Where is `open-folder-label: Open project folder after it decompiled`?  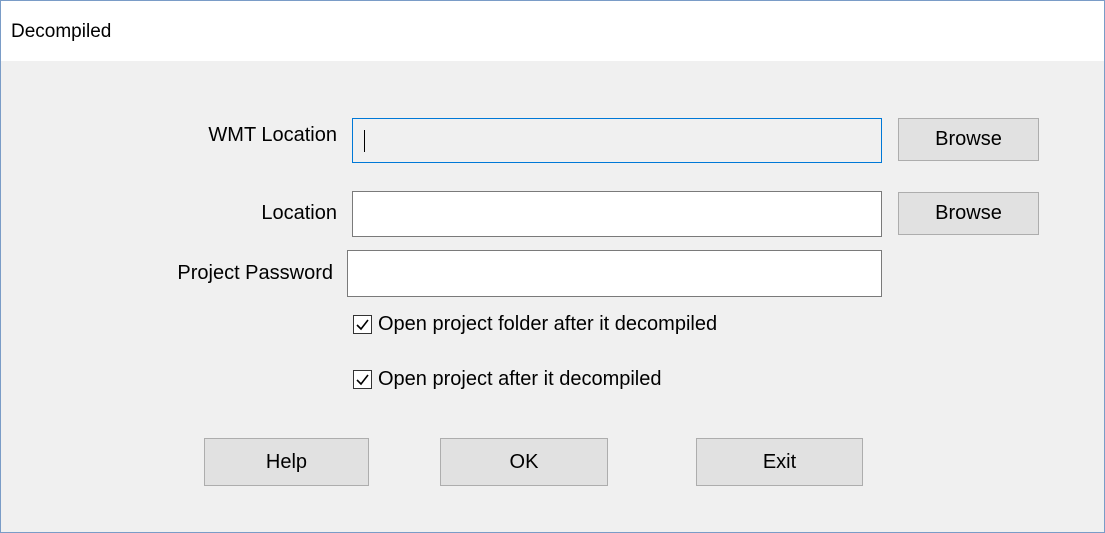
open-folder-label: Open project folder after it decompiled is located at coordinates (548, 324).